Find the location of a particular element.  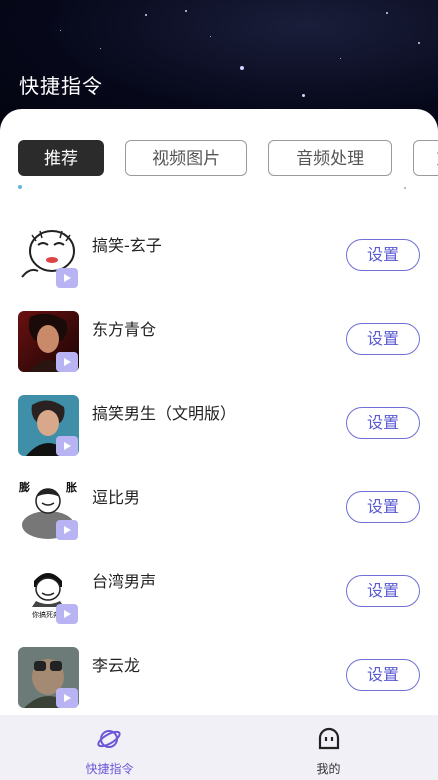

list-item: 搞笑男生（文明版） 设置 is located at coordinates (219, 437).